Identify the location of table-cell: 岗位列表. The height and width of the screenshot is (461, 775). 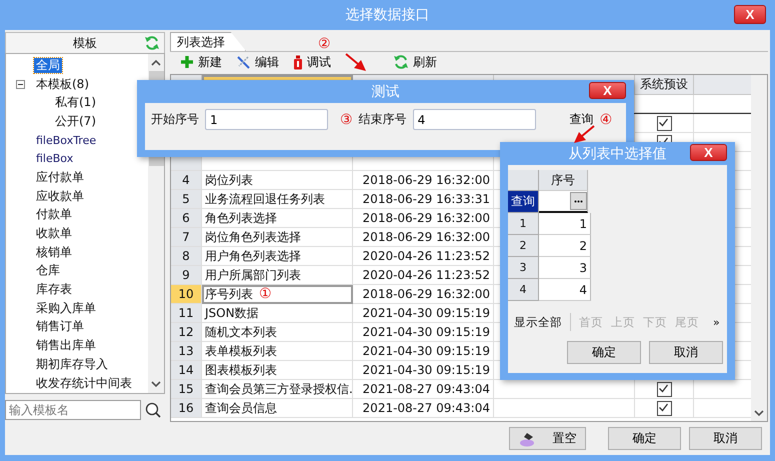
(277, 180).